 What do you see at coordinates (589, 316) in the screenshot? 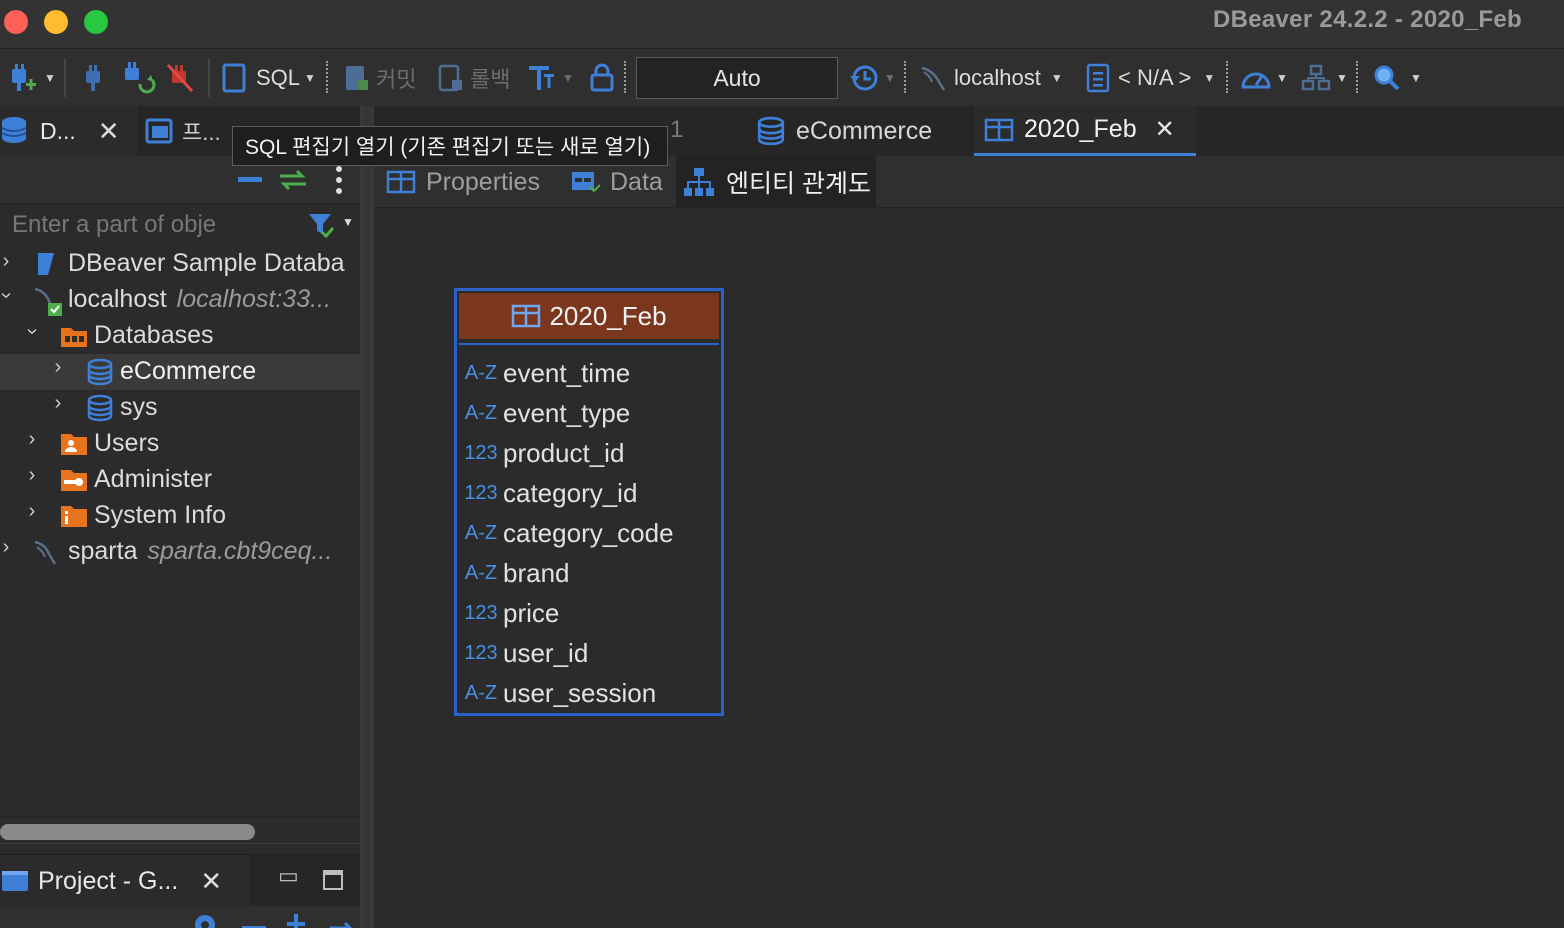
I see `entity-header: 2020_Feb` at bounding box center [589, 316].